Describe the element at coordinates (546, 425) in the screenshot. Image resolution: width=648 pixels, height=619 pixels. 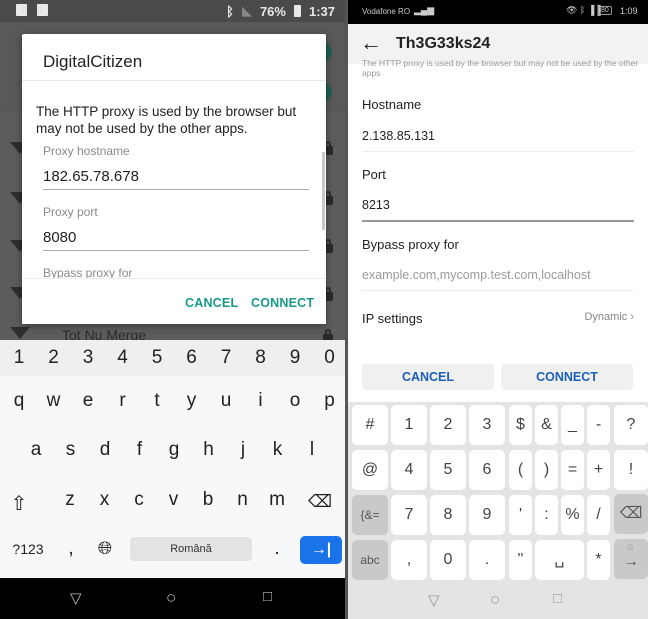
I see `key: &` at that location.